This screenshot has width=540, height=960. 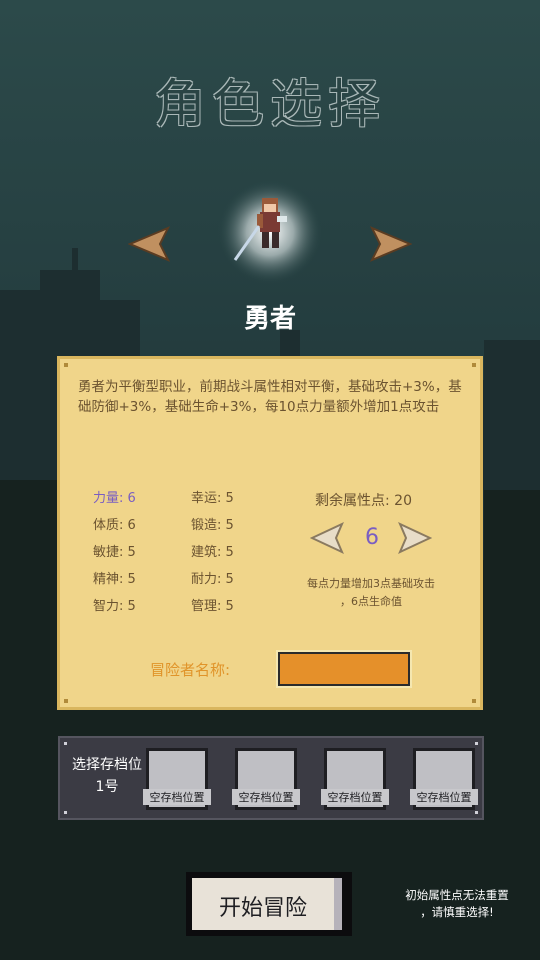 What do you see at coordinates (114, 604) in the screenshot?
I see `stat-intelligence: 智力: 5` at bounding box center [114, 604].